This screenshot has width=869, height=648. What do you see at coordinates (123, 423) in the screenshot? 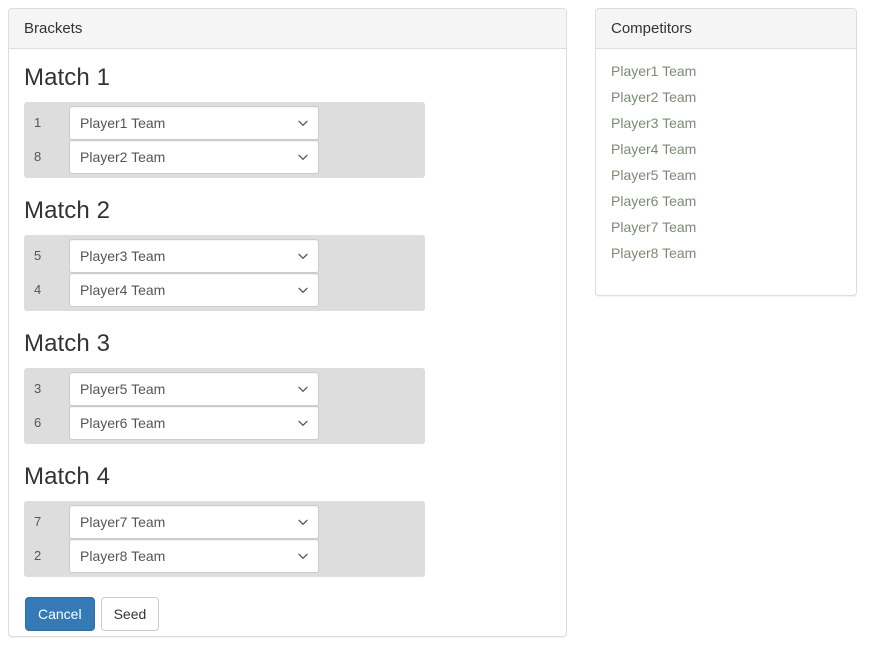
I see `competitor-select-value: Player6 Team` at bounding box center [123, 423].